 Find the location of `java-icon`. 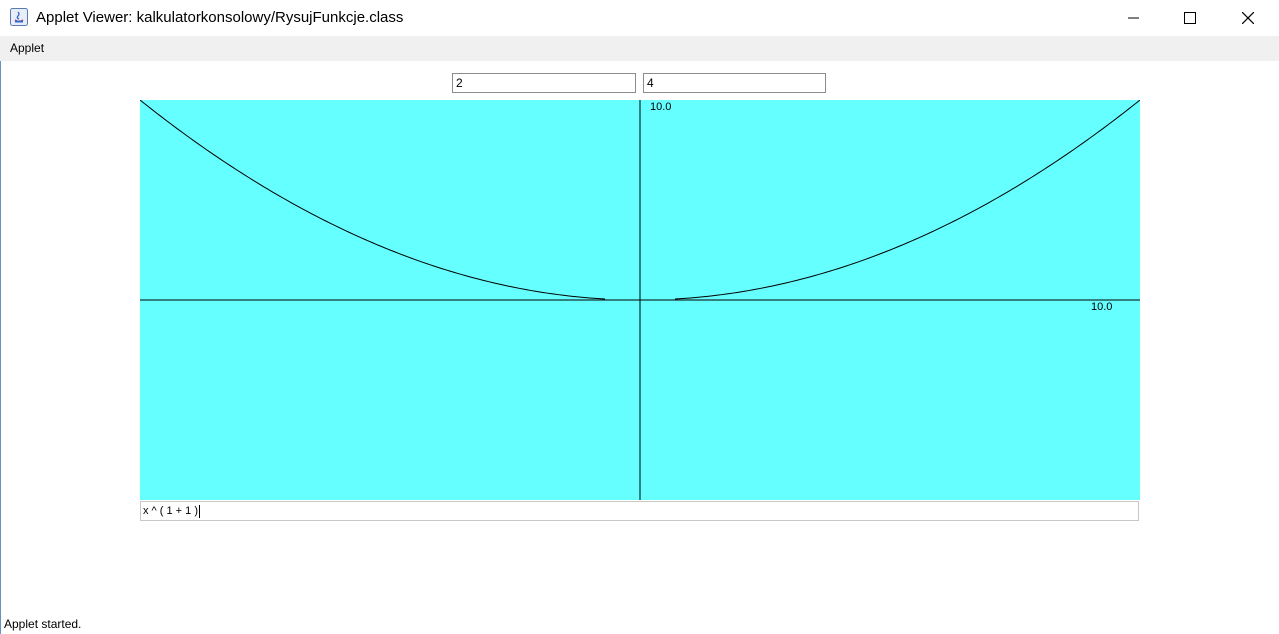

java-icon is located at coordinates (19, 17).